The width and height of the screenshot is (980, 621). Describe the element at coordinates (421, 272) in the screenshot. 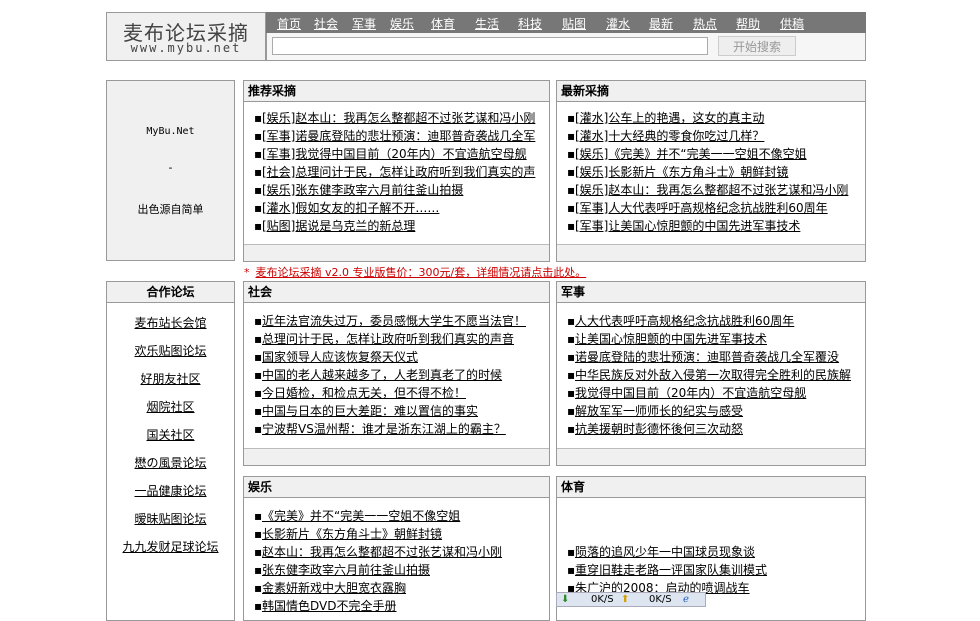

I see `notice-link: 麦布论坛采摘 v2.0 专业版售价：300元/套，详细情况请点击此处。` at that location.